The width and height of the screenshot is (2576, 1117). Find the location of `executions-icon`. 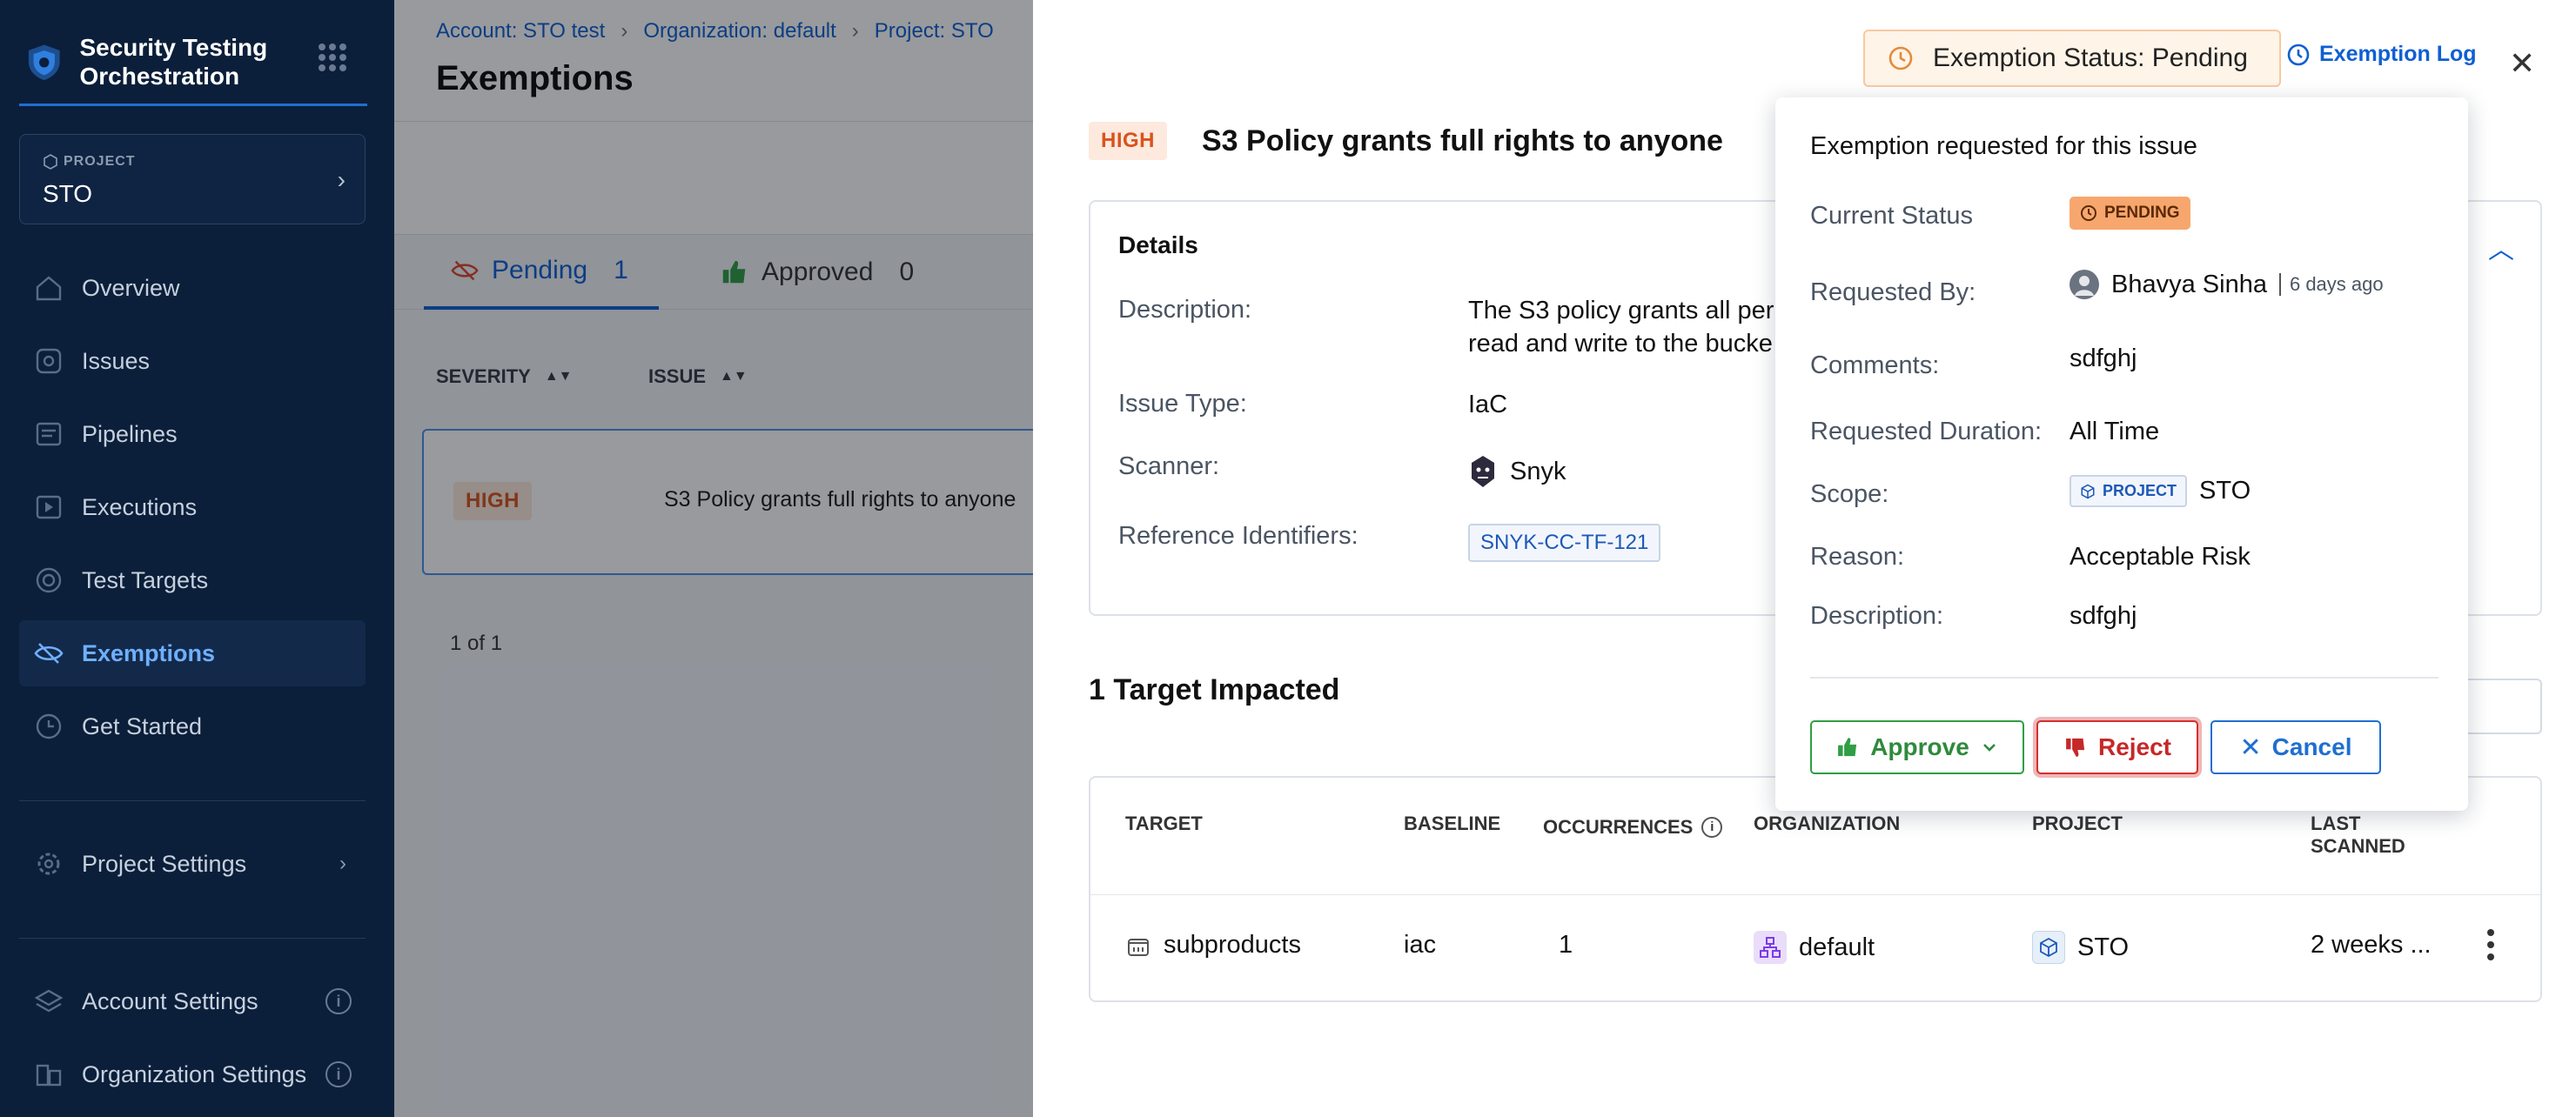

executions-icon is located at coordinates (49, 507).